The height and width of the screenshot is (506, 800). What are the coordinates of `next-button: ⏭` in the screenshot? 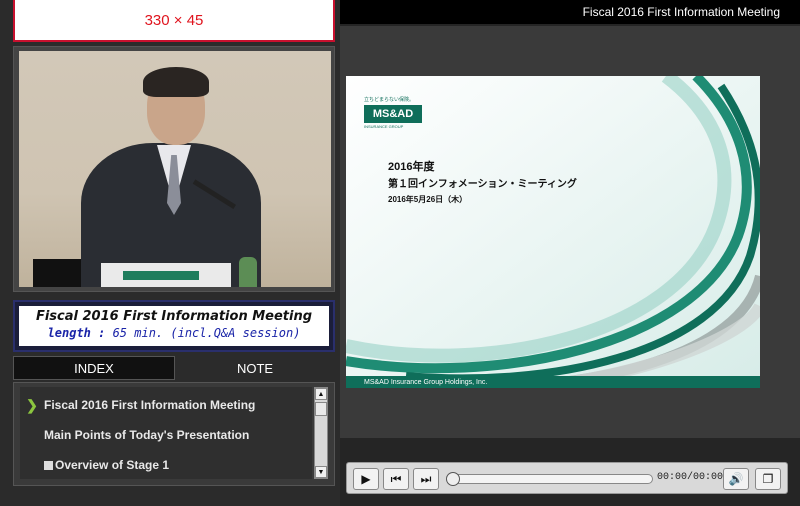 It's located at (426, 479).